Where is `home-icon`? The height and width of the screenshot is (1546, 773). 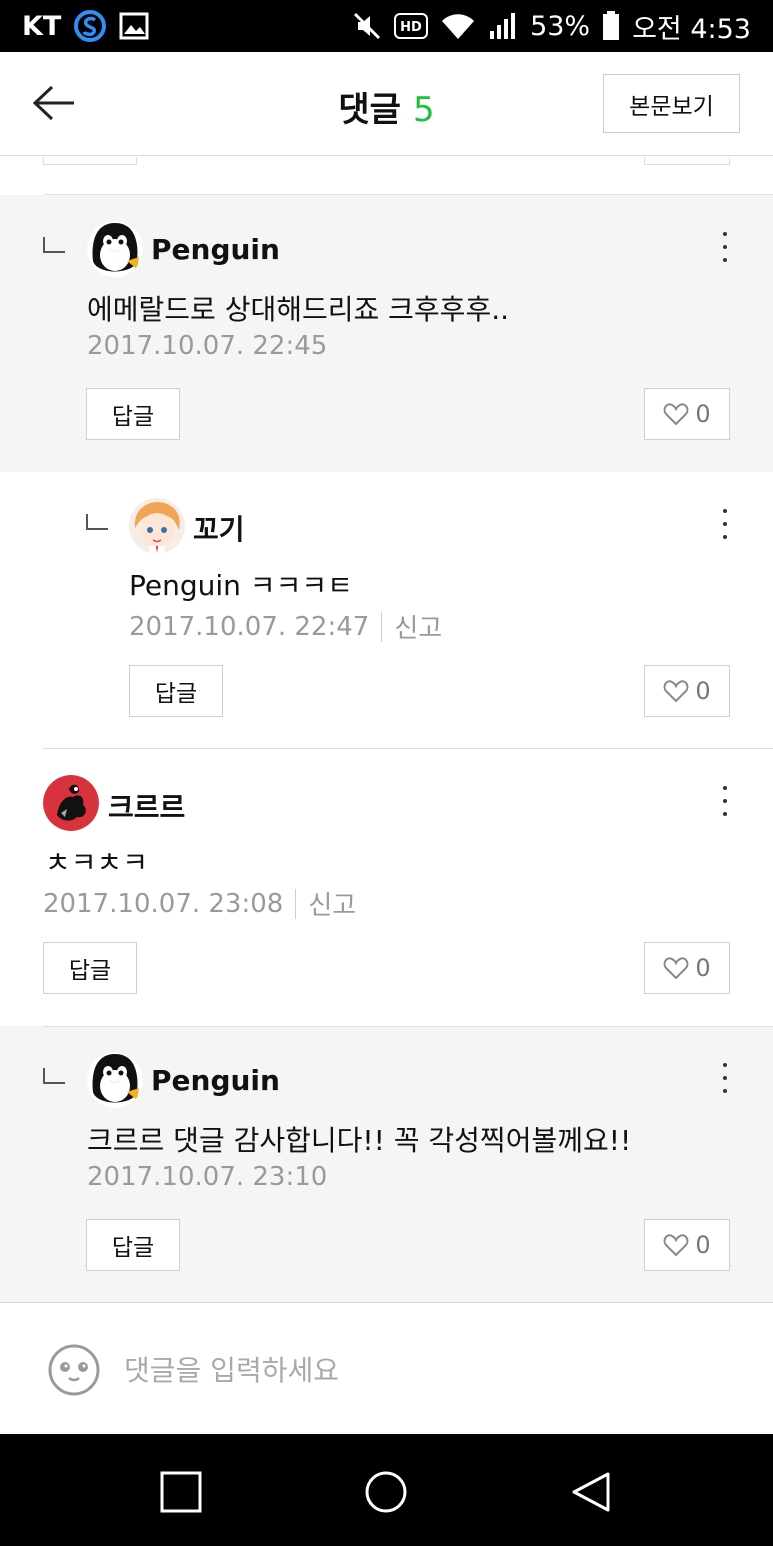 home-icon is located at coordinates (386, 1492).